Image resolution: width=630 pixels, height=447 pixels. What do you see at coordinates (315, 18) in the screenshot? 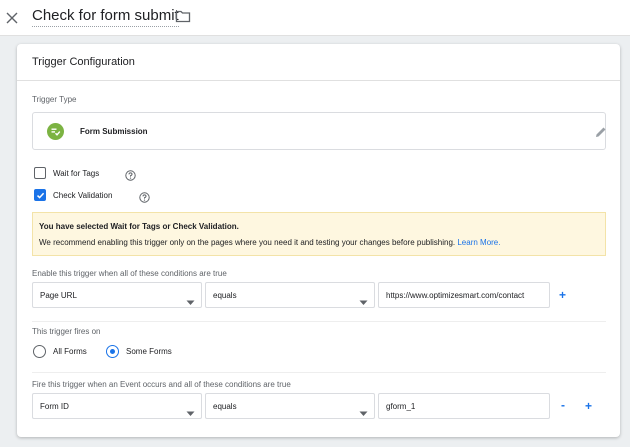
I see `top-bar: Check for form submit` at bounding box center [315, 18].